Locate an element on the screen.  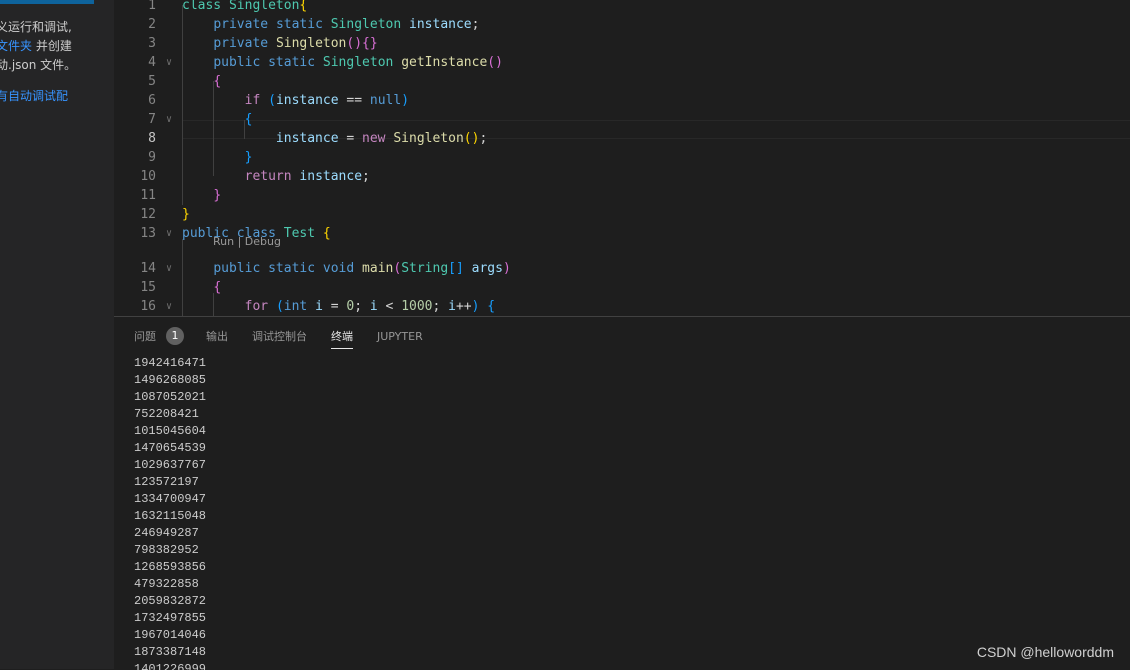
sidebar-text-1: 义运行和调试, is located at coordinates (36, 27).